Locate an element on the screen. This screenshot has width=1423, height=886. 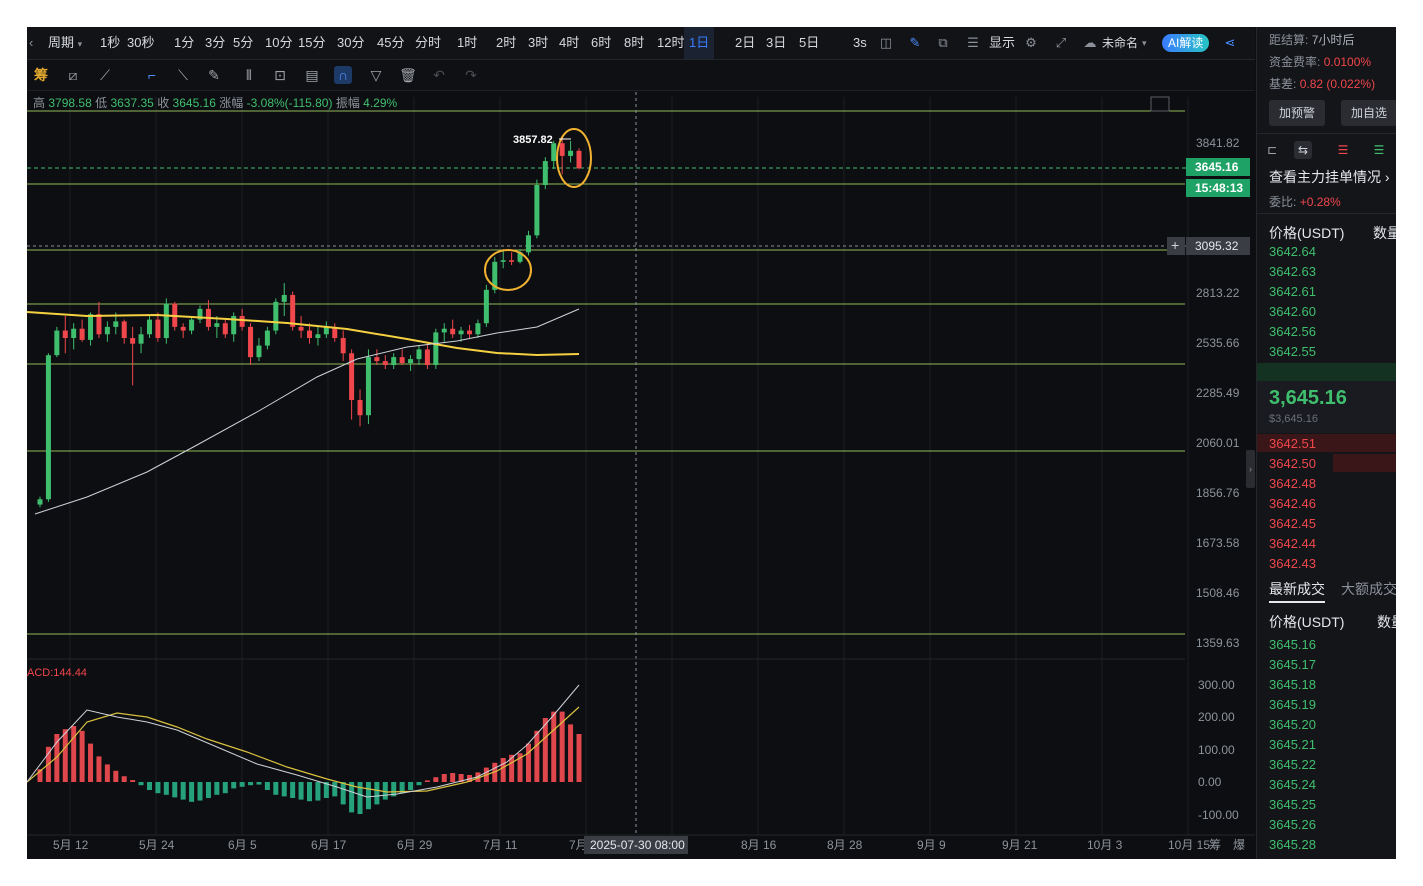
macd-label: ACD:144.44 is located at coordinates (57, 673).